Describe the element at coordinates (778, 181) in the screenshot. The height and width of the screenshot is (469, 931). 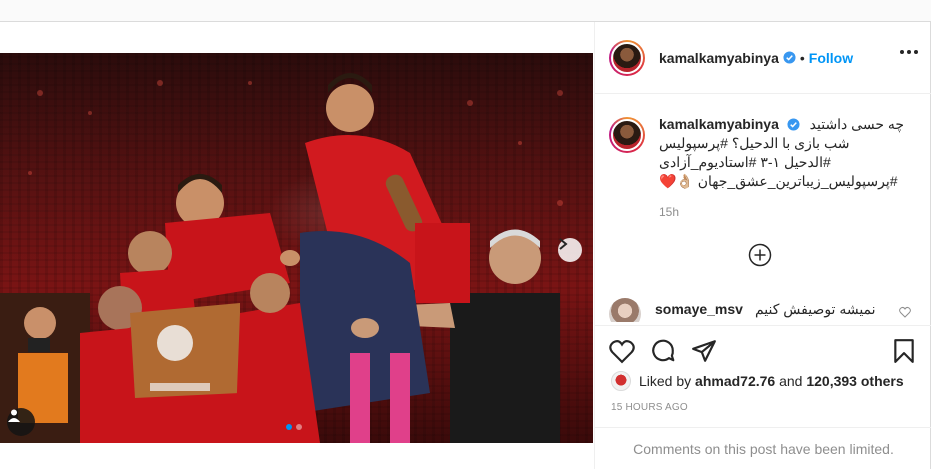
I see `caption-line: #پرسپولیس_زیباترین_عشق_جهان 👌🏼❤️` at that location.